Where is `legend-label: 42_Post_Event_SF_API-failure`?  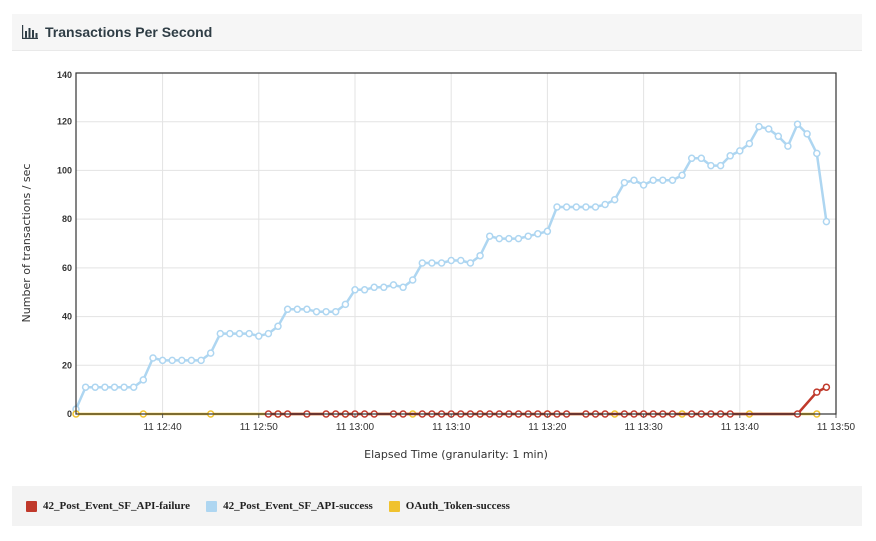
legend-label: 42_Post_Event_SF_API-failure is located at coordinates (117, 506).